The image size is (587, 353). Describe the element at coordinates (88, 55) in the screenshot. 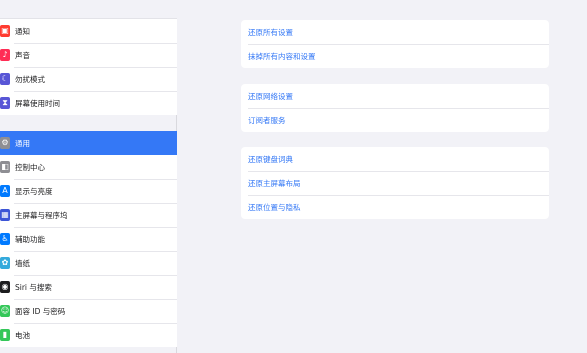

I see `sidebar-item: ♪ 声音` at that location.